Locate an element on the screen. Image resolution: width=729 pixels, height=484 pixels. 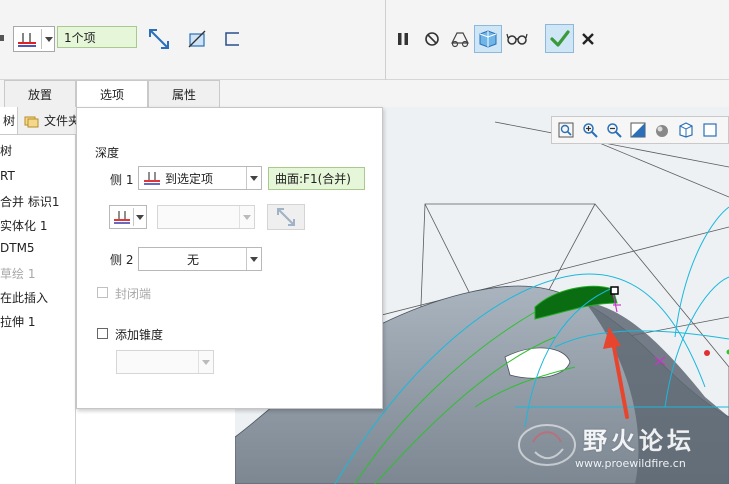
geometry-preview-icon is located at coordinates (488, 39).